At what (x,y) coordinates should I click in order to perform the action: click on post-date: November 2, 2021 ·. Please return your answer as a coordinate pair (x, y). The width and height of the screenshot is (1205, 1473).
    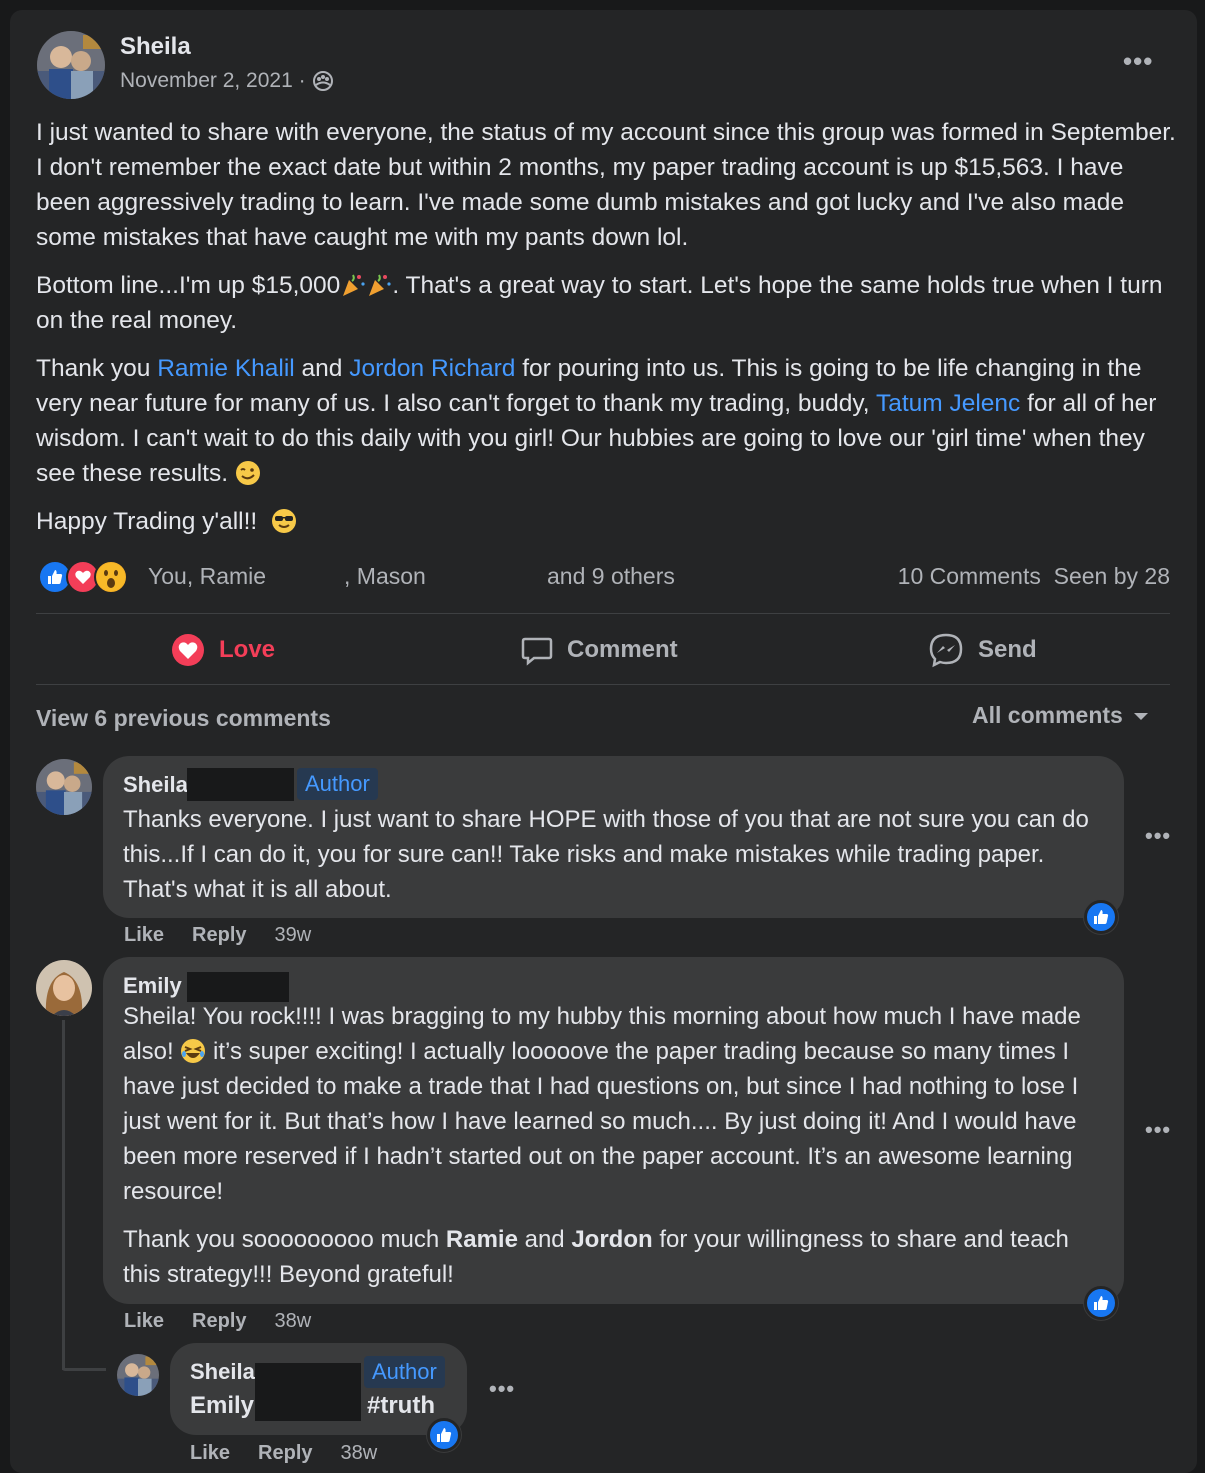
    Looking at the image, I should click on (213, 81).